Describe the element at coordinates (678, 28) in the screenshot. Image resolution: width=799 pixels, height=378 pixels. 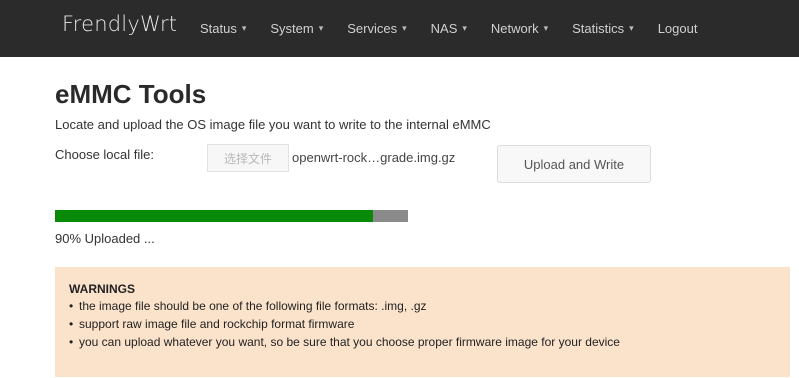
I see `nav-item-logout: Logout` at that location.